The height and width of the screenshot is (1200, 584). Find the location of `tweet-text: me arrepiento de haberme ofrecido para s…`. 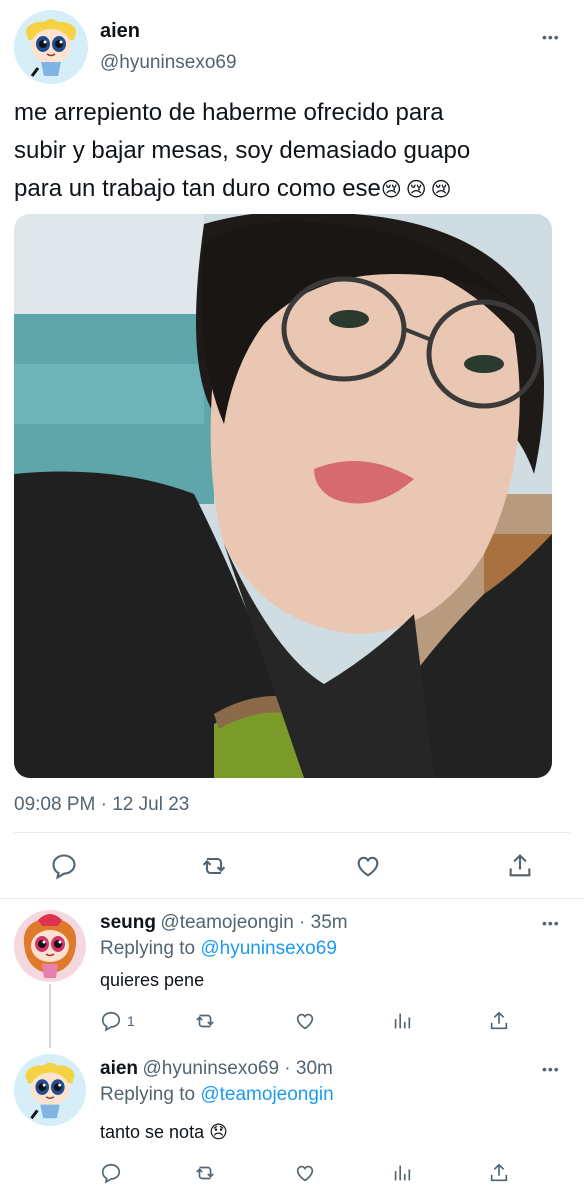

tweet-text: me arrepiento de haberme ofrecido para s… is located at coordinates (242, 151).